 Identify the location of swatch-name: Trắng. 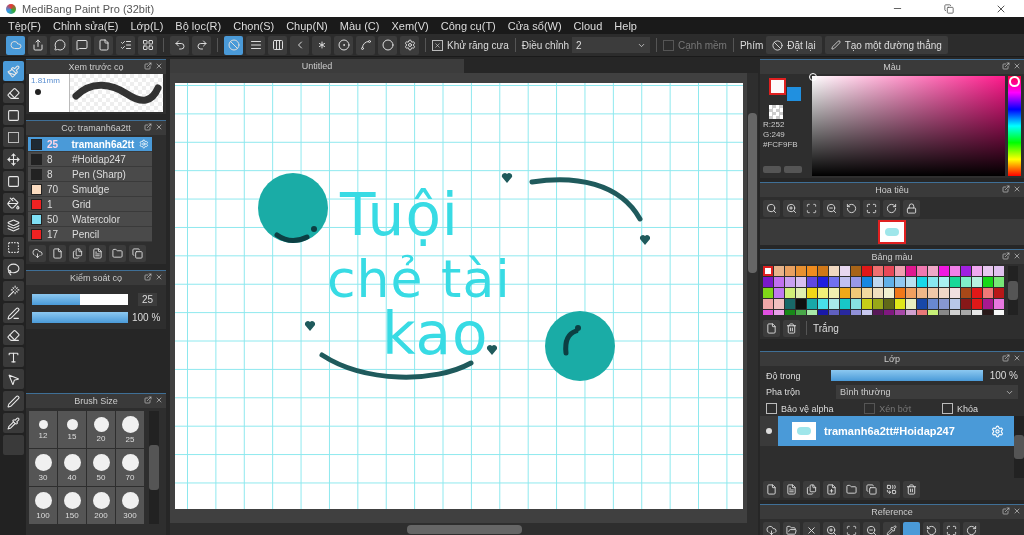
(826, 328).